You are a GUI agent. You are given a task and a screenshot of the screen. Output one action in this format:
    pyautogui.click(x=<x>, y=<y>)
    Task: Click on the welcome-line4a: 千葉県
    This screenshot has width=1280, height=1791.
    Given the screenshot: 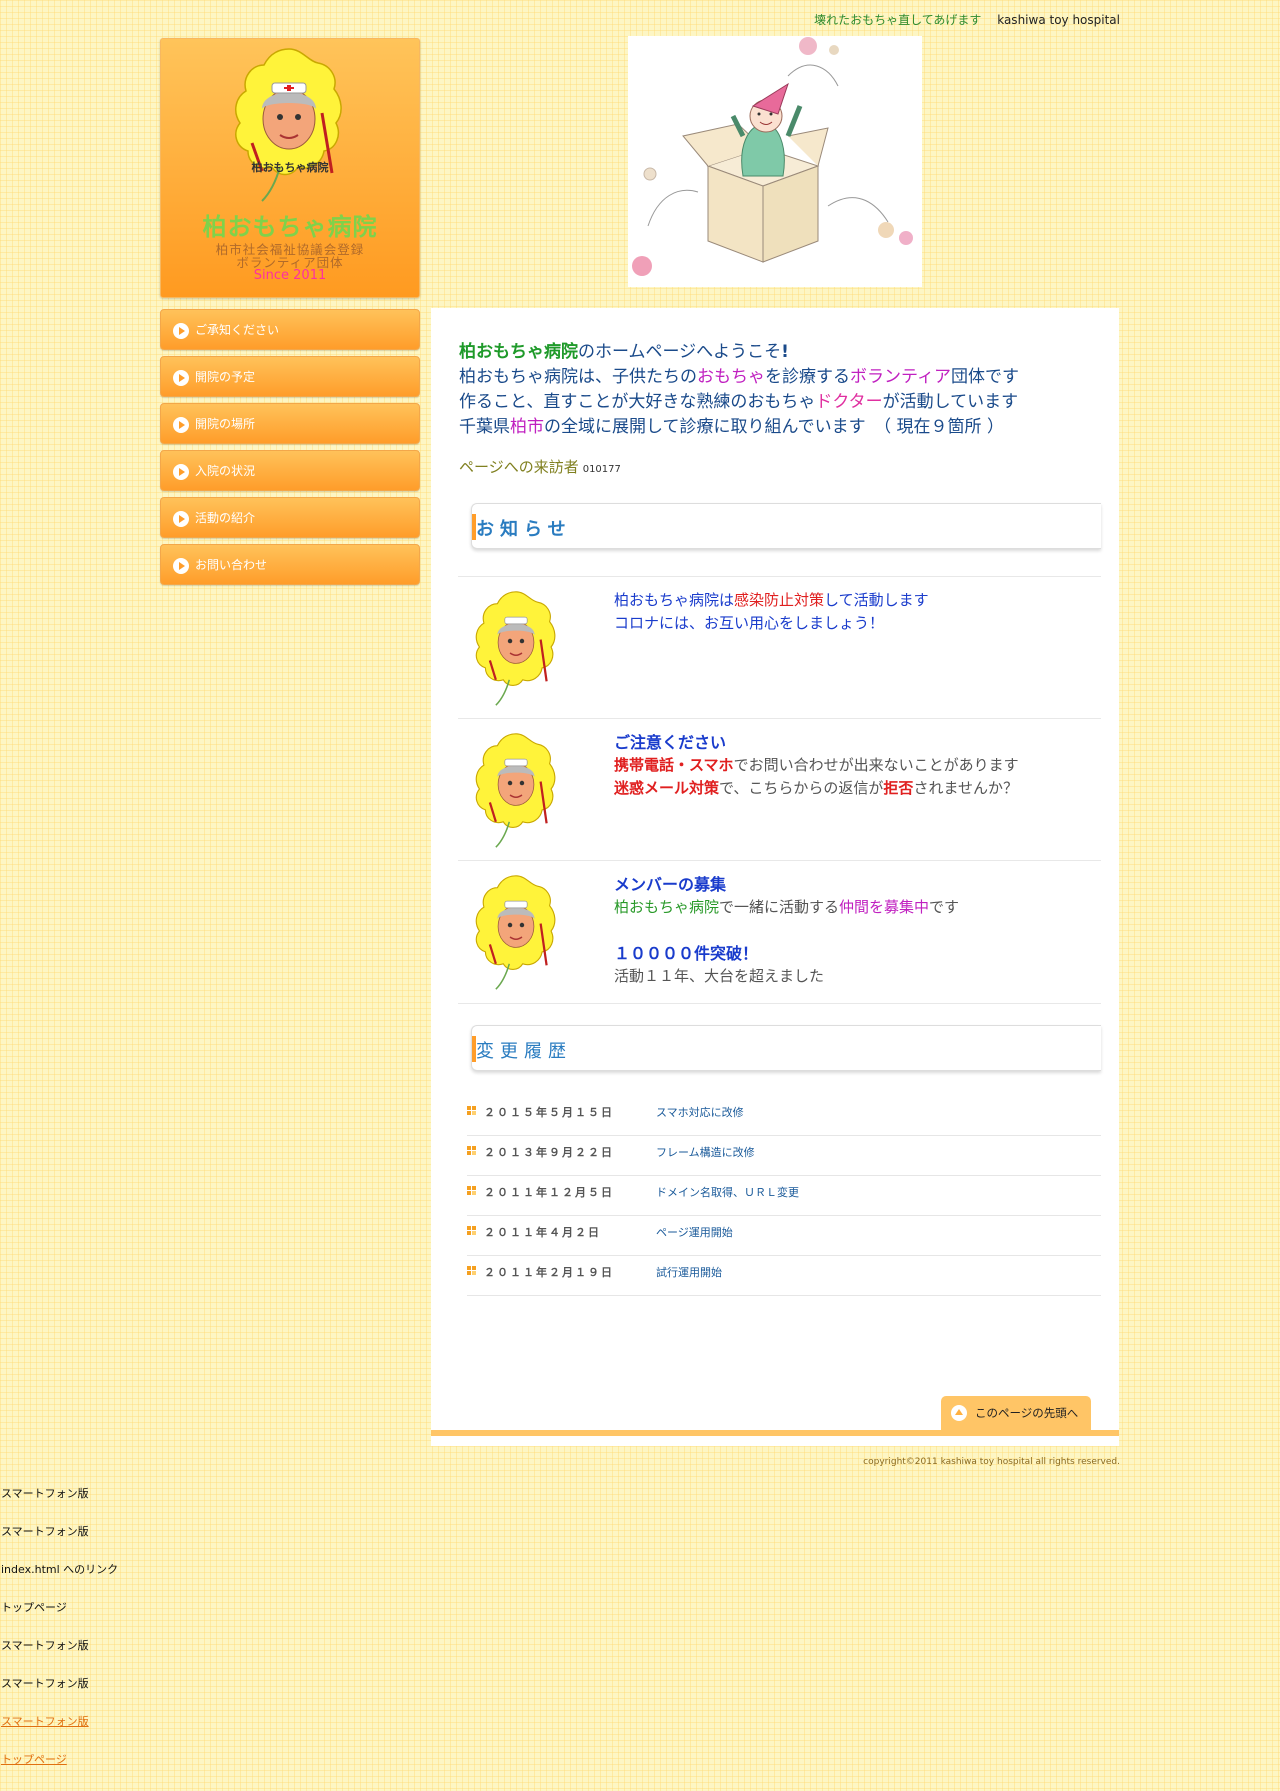 What is the action you would take?
    pyautogui.click(x=484, y=427)
    